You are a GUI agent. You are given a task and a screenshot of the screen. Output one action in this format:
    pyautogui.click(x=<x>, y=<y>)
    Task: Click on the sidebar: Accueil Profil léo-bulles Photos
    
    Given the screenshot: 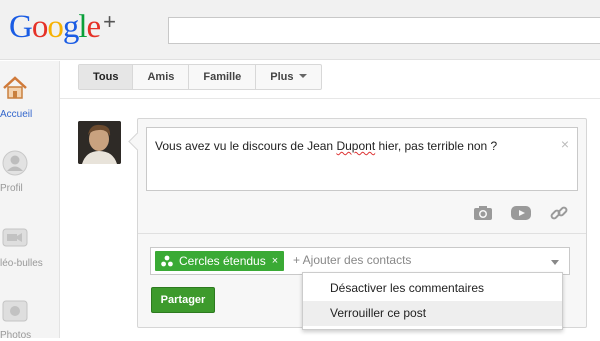 What is the action you would take?
    pyautogui.click(x=30, y=201)
    